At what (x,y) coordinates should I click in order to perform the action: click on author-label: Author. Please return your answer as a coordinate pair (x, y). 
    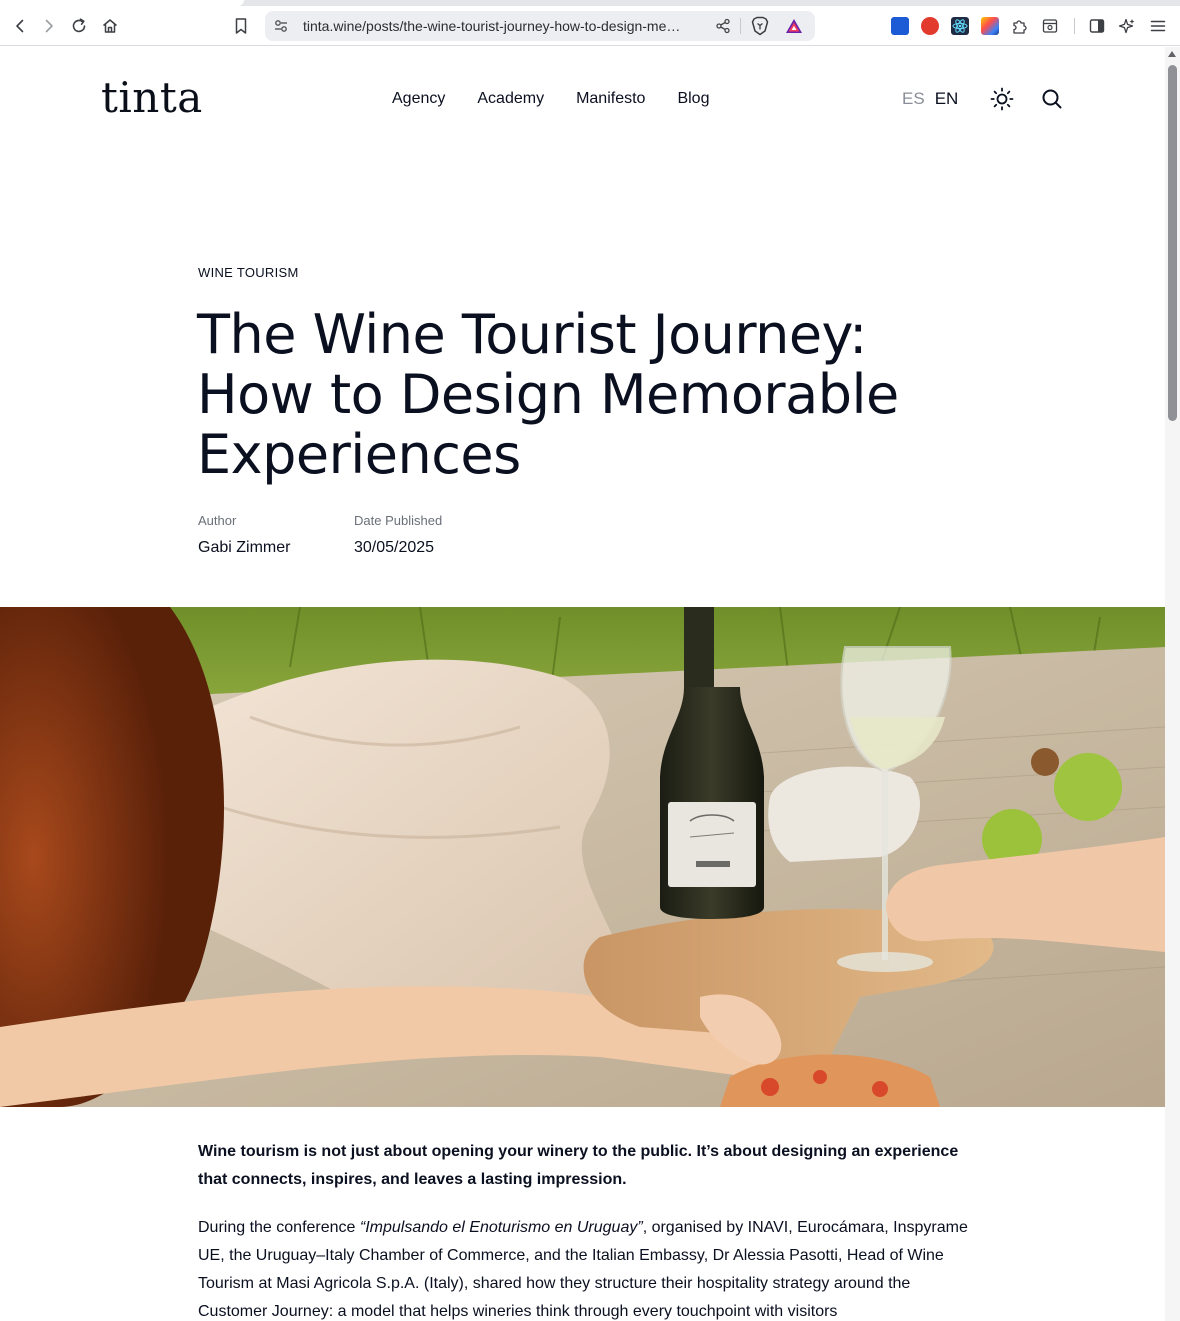
    Looking at the image, I should click on (217, 520).